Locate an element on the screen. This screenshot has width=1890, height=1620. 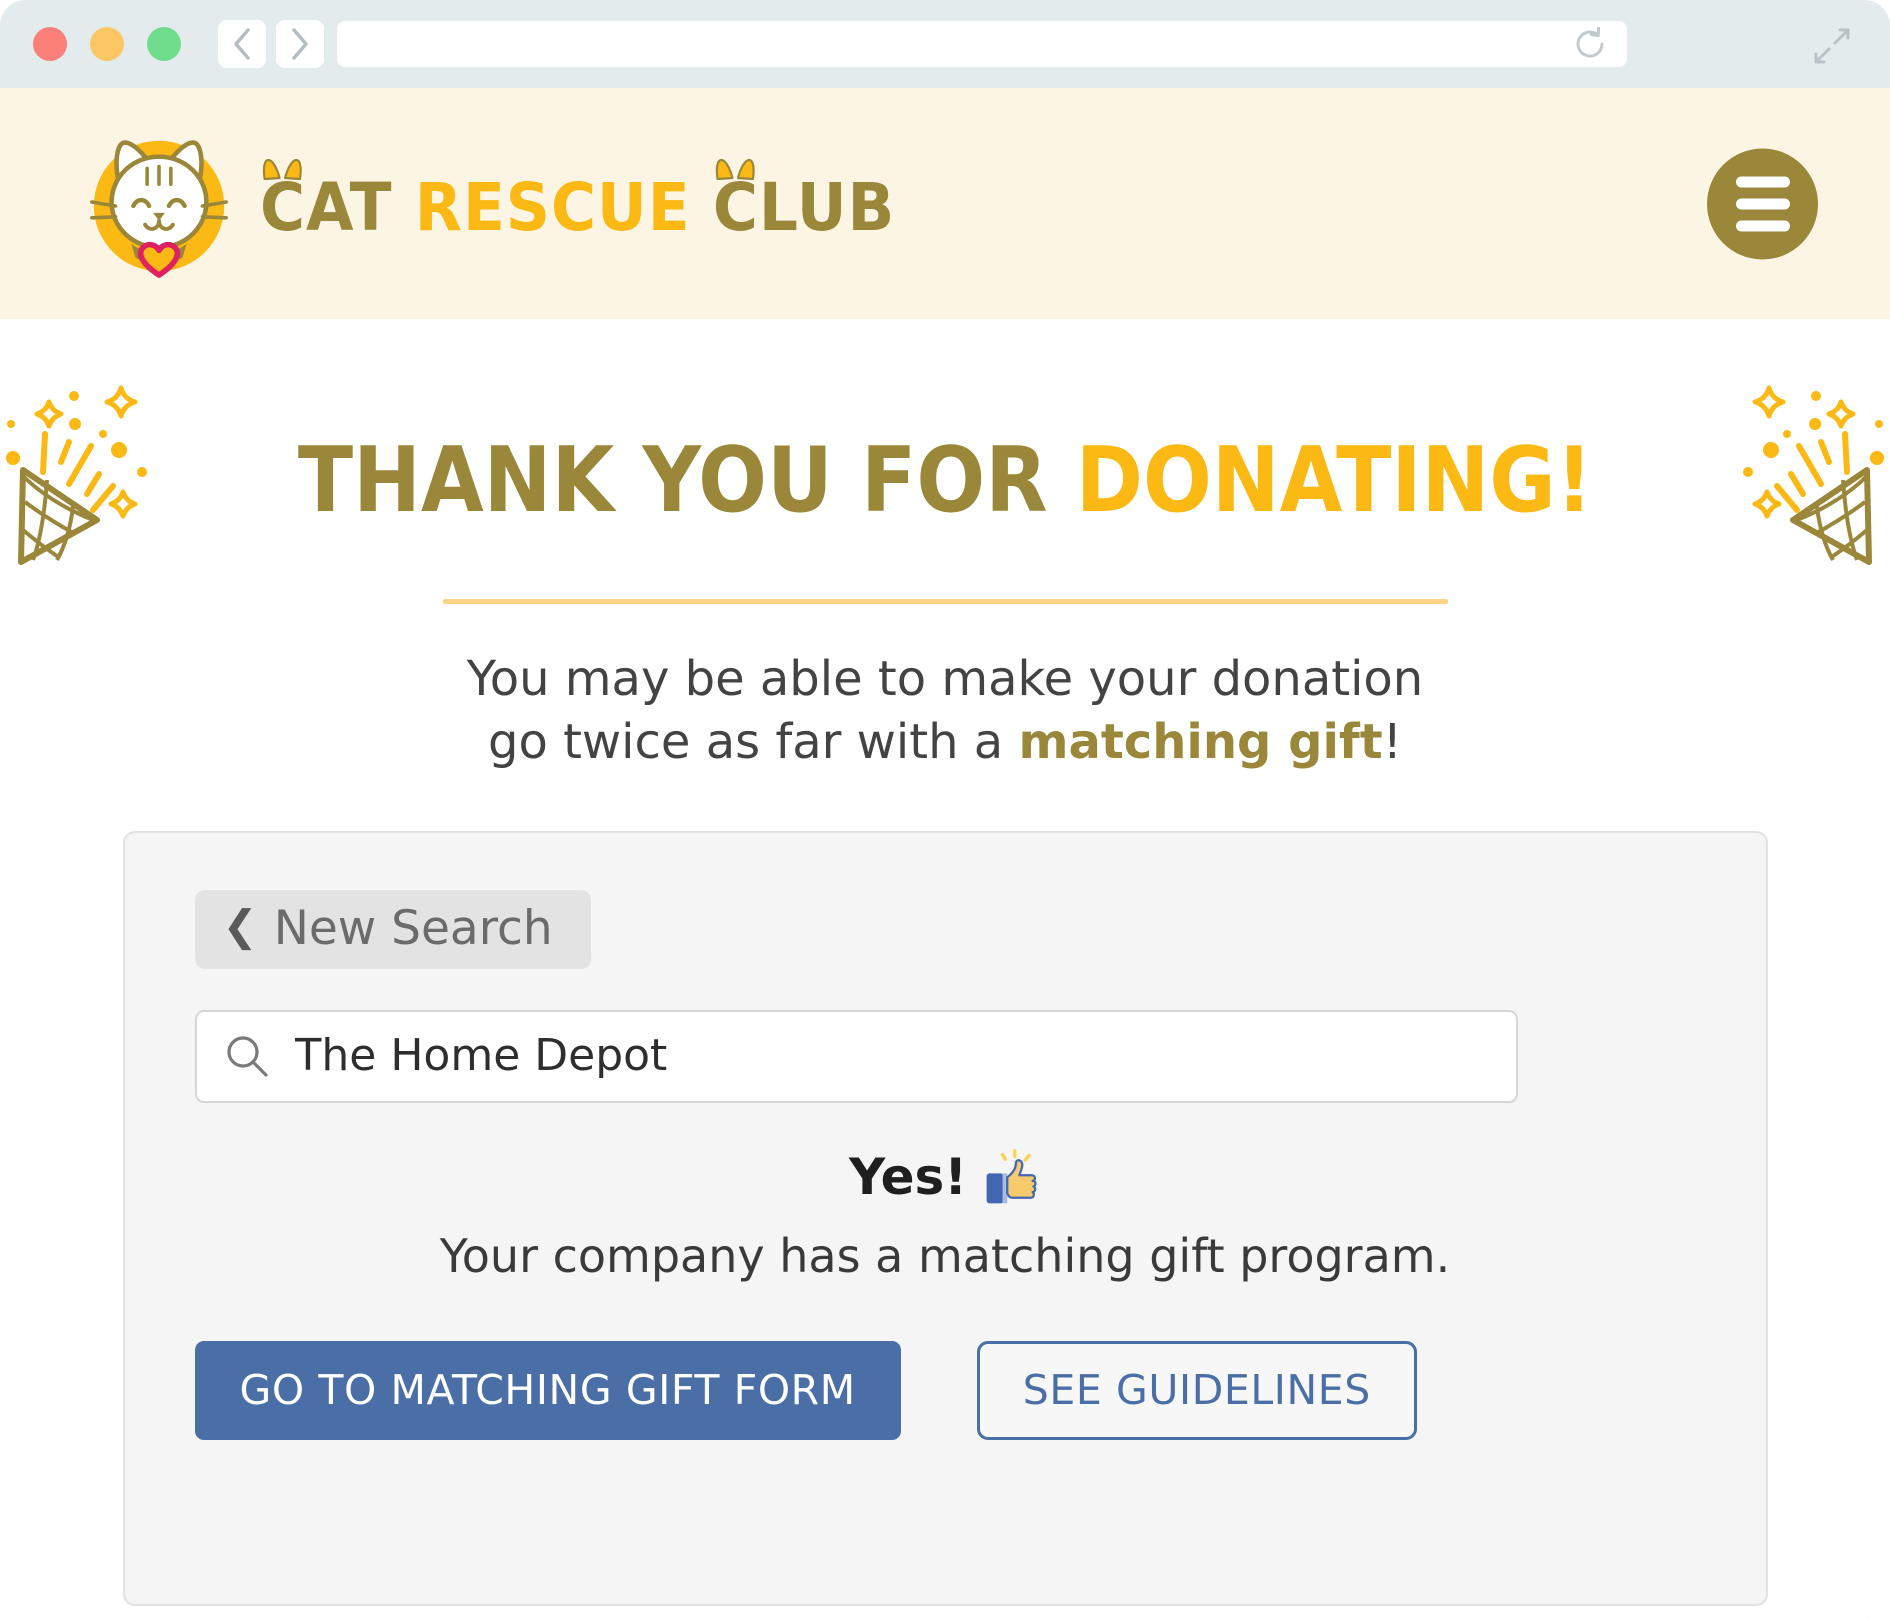
browser-chrome-bar is located at coordinates (945, 44).